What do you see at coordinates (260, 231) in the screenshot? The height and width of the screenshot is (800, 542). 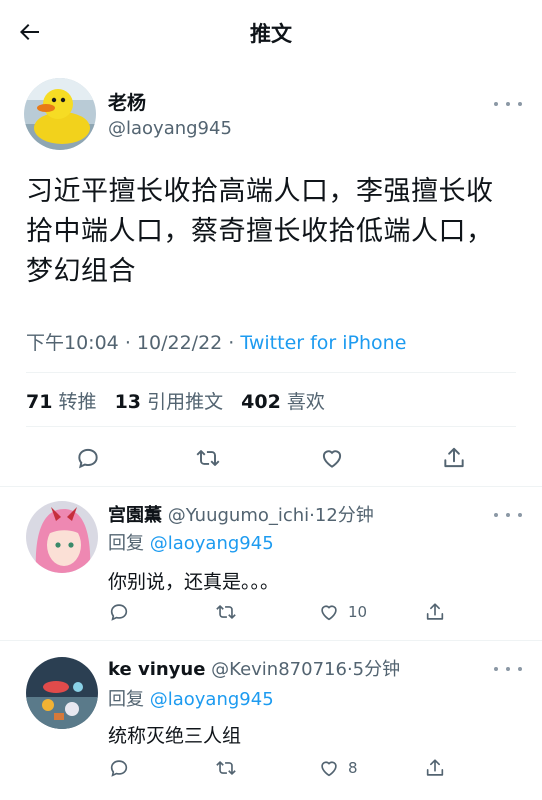 I see `tweet-text-line: 拾中端人口，蔡奇擅长收拾低端人口，` at bounding box center [260, 231].